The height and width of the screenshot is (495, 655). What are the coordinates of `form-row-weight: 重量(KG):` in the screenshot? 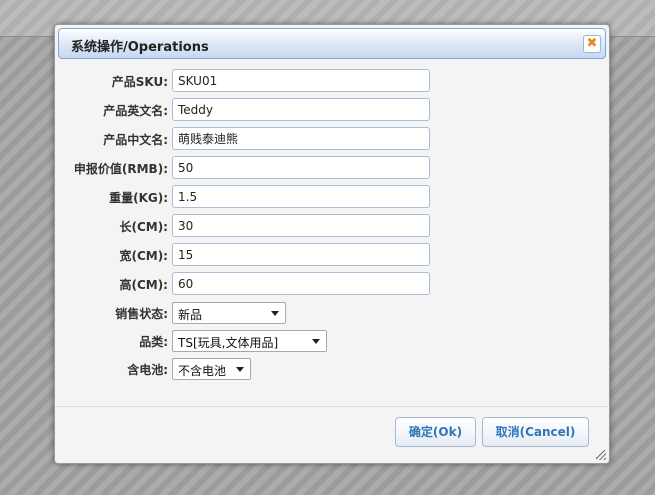 It's located at (333, 197).